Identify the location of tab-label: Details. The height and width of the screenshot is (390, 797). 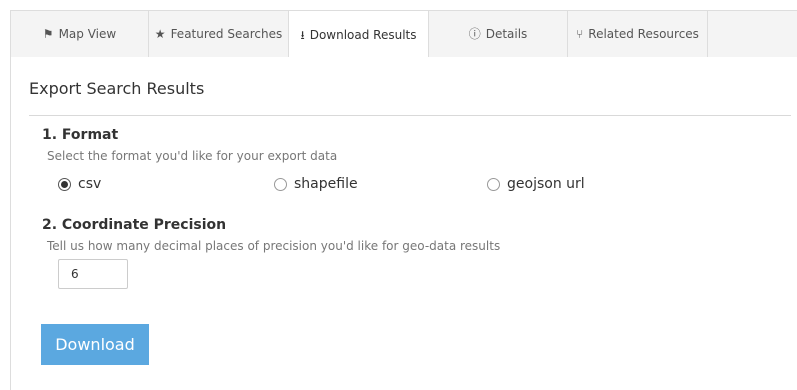
(506, 34).